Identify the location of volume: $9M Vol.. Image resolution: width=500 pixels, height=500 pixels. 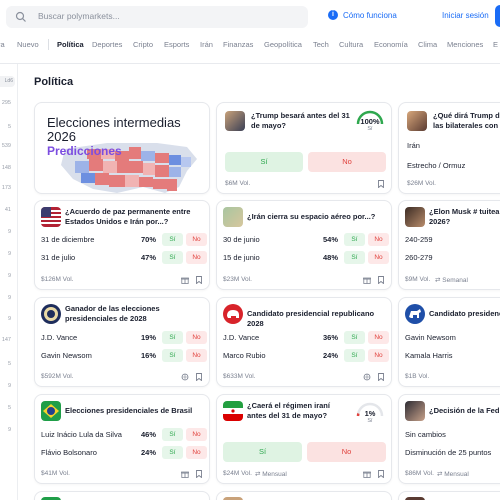
(418, 279).